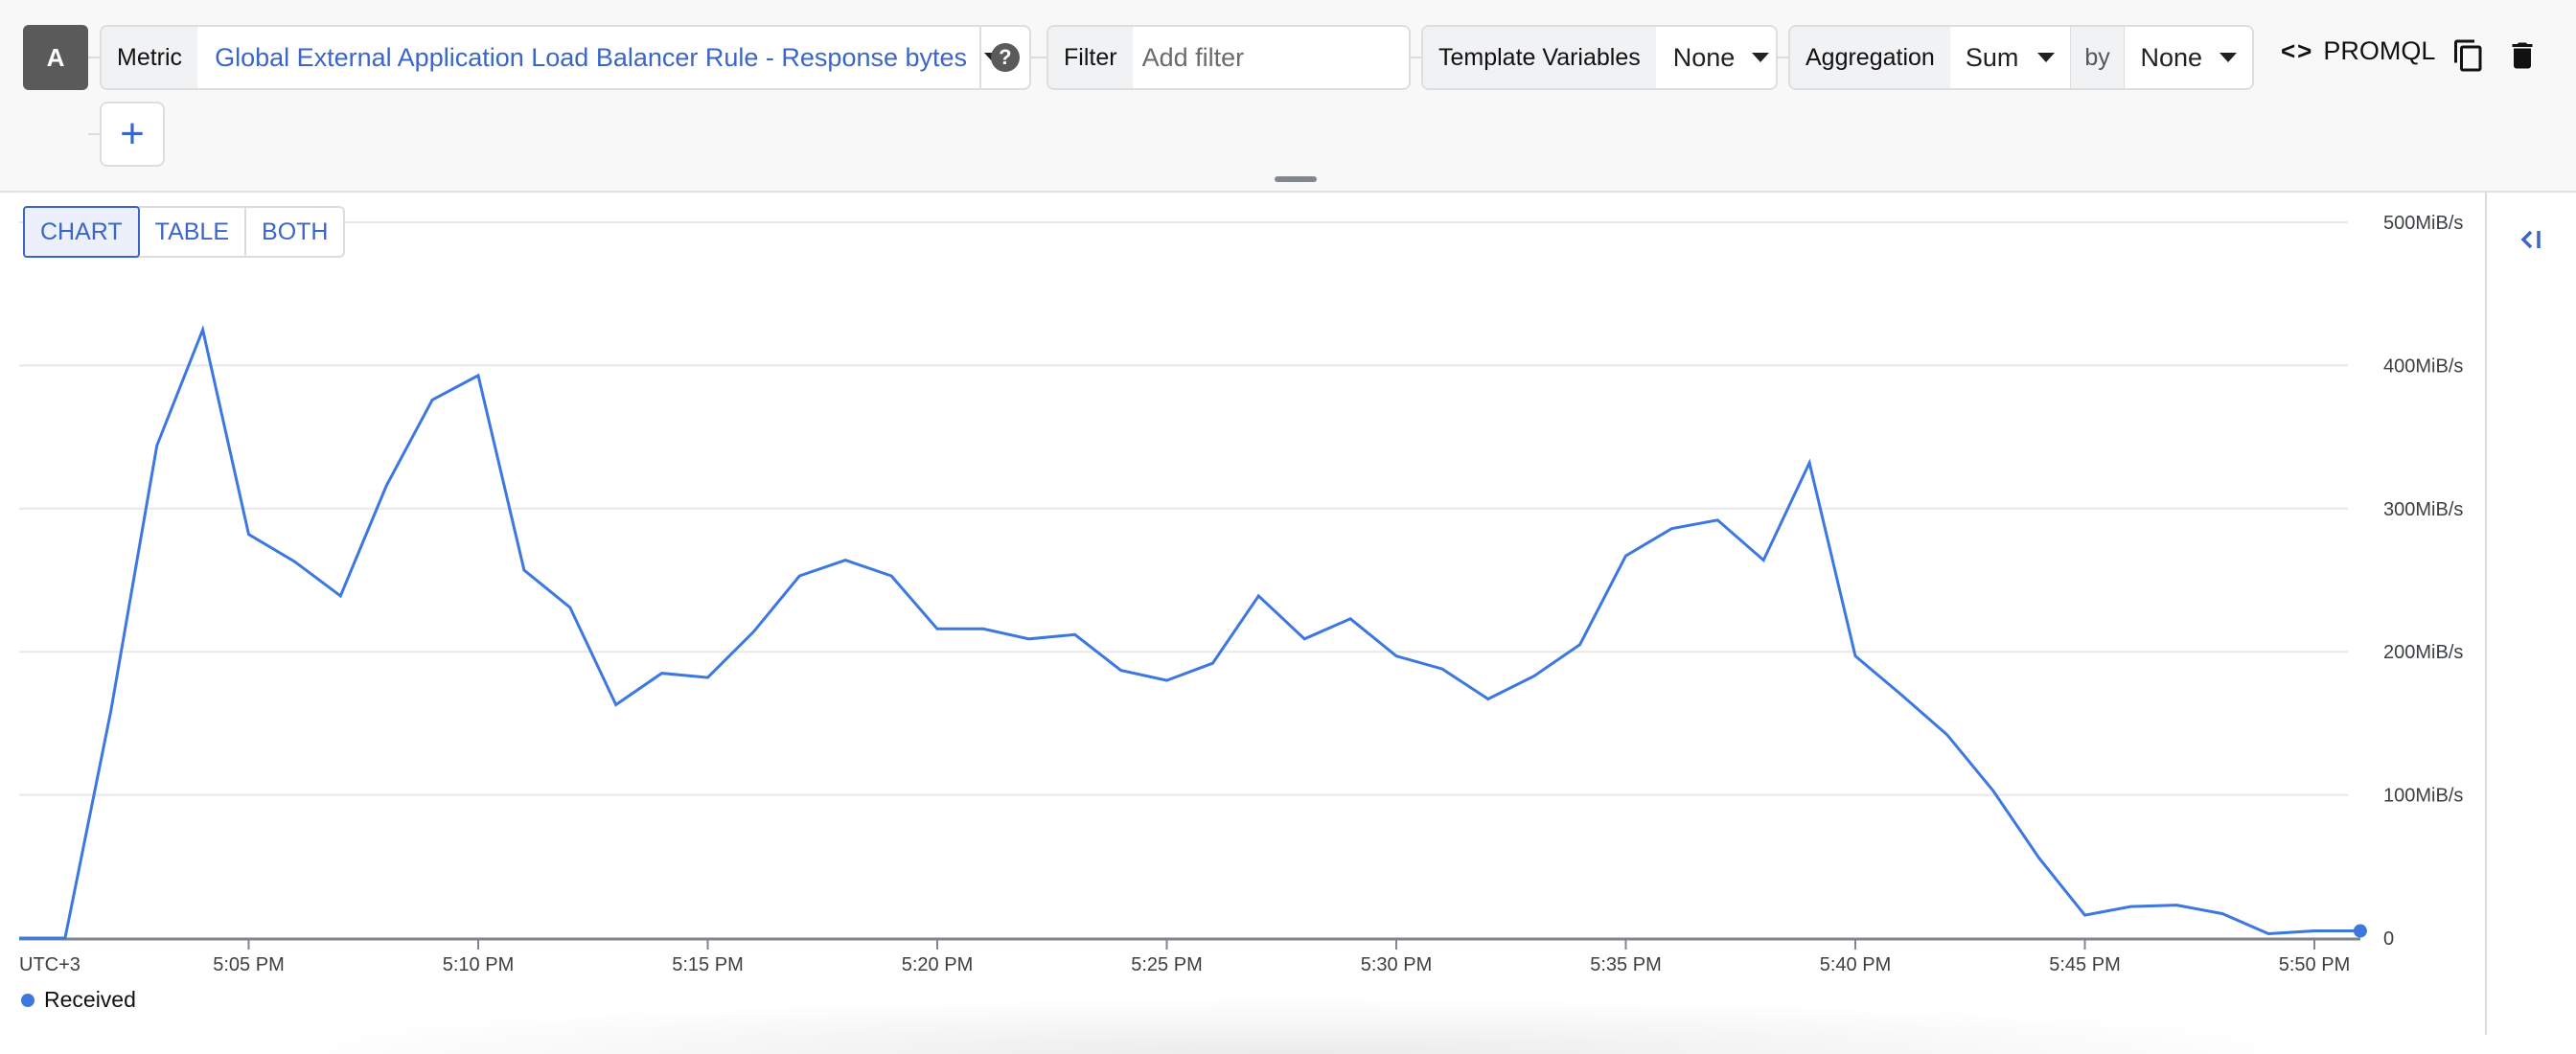 Image resolution: width=2576 pixels, height=1054 pixels. I want to click on copy-icon, so click(2468, 55).